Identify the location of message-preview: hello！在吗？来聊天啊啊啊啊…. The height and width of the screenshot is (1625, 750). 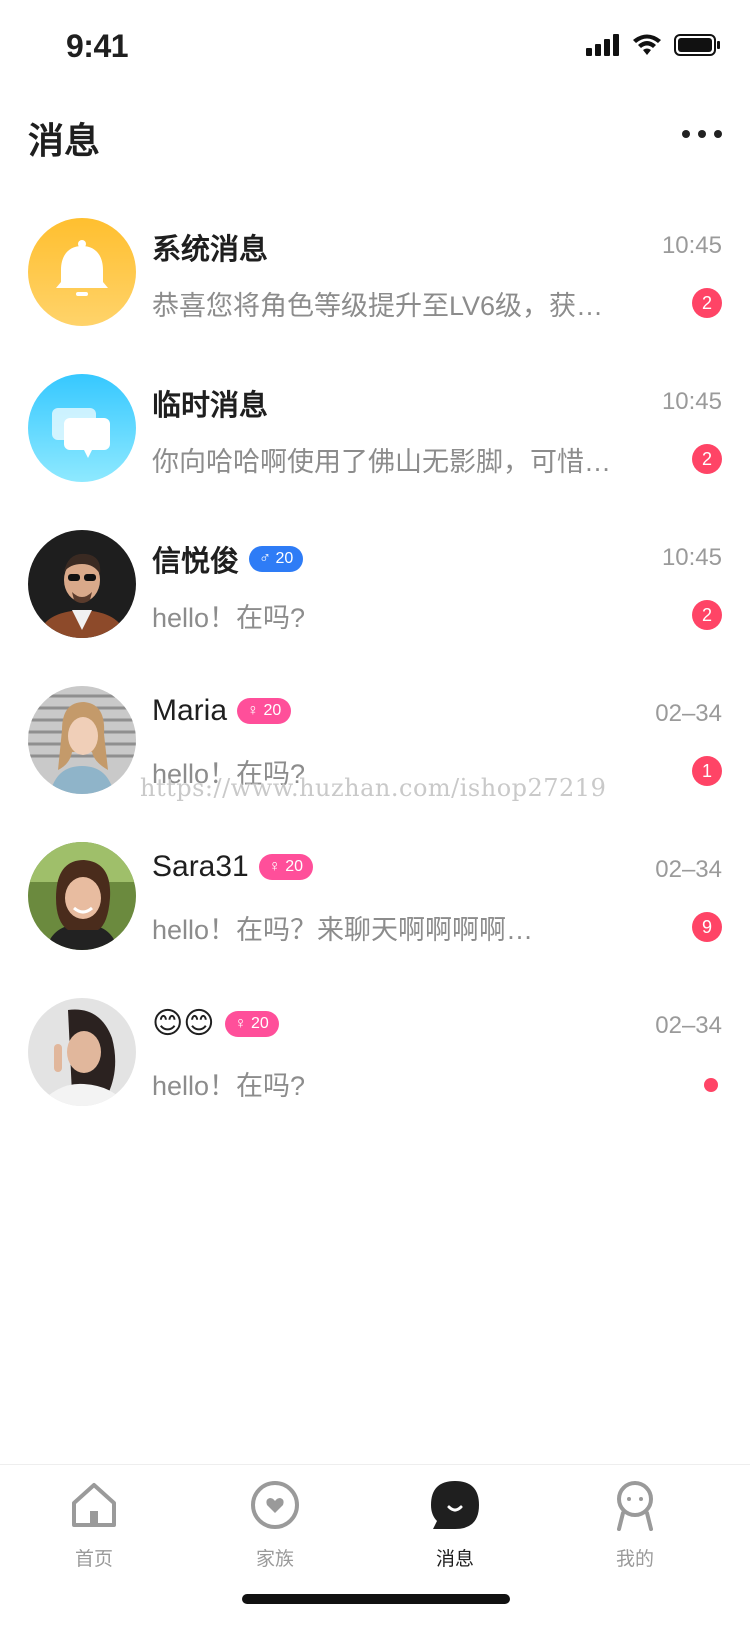
(343, 930).